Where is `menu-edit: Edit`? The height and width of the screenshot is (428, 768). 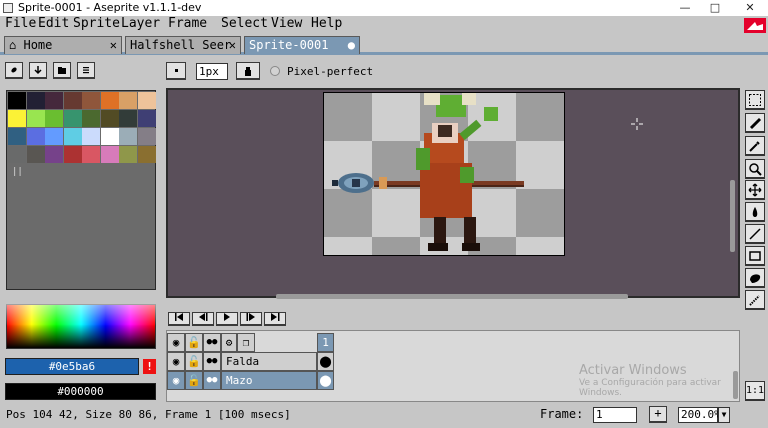
menu-edit: Edit is located at coordinates (53, 23).